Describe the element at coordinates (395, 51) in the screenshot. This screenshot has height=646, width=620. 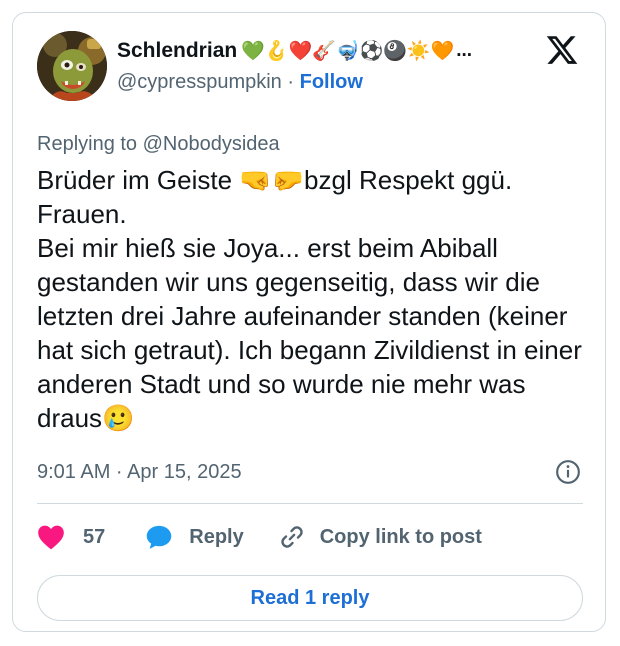
I see `eight-ball-icon: 🎱` at that location.